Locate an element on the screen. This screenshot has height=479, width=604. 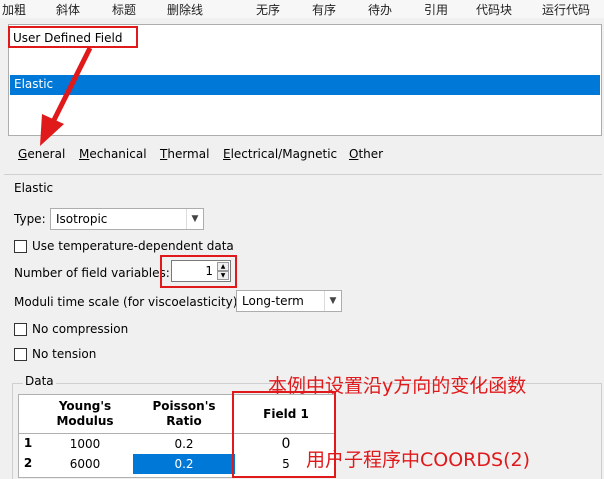
annotation-note-coords: 用户子程序中COORDS(2) is located at coordinates (418, 460).